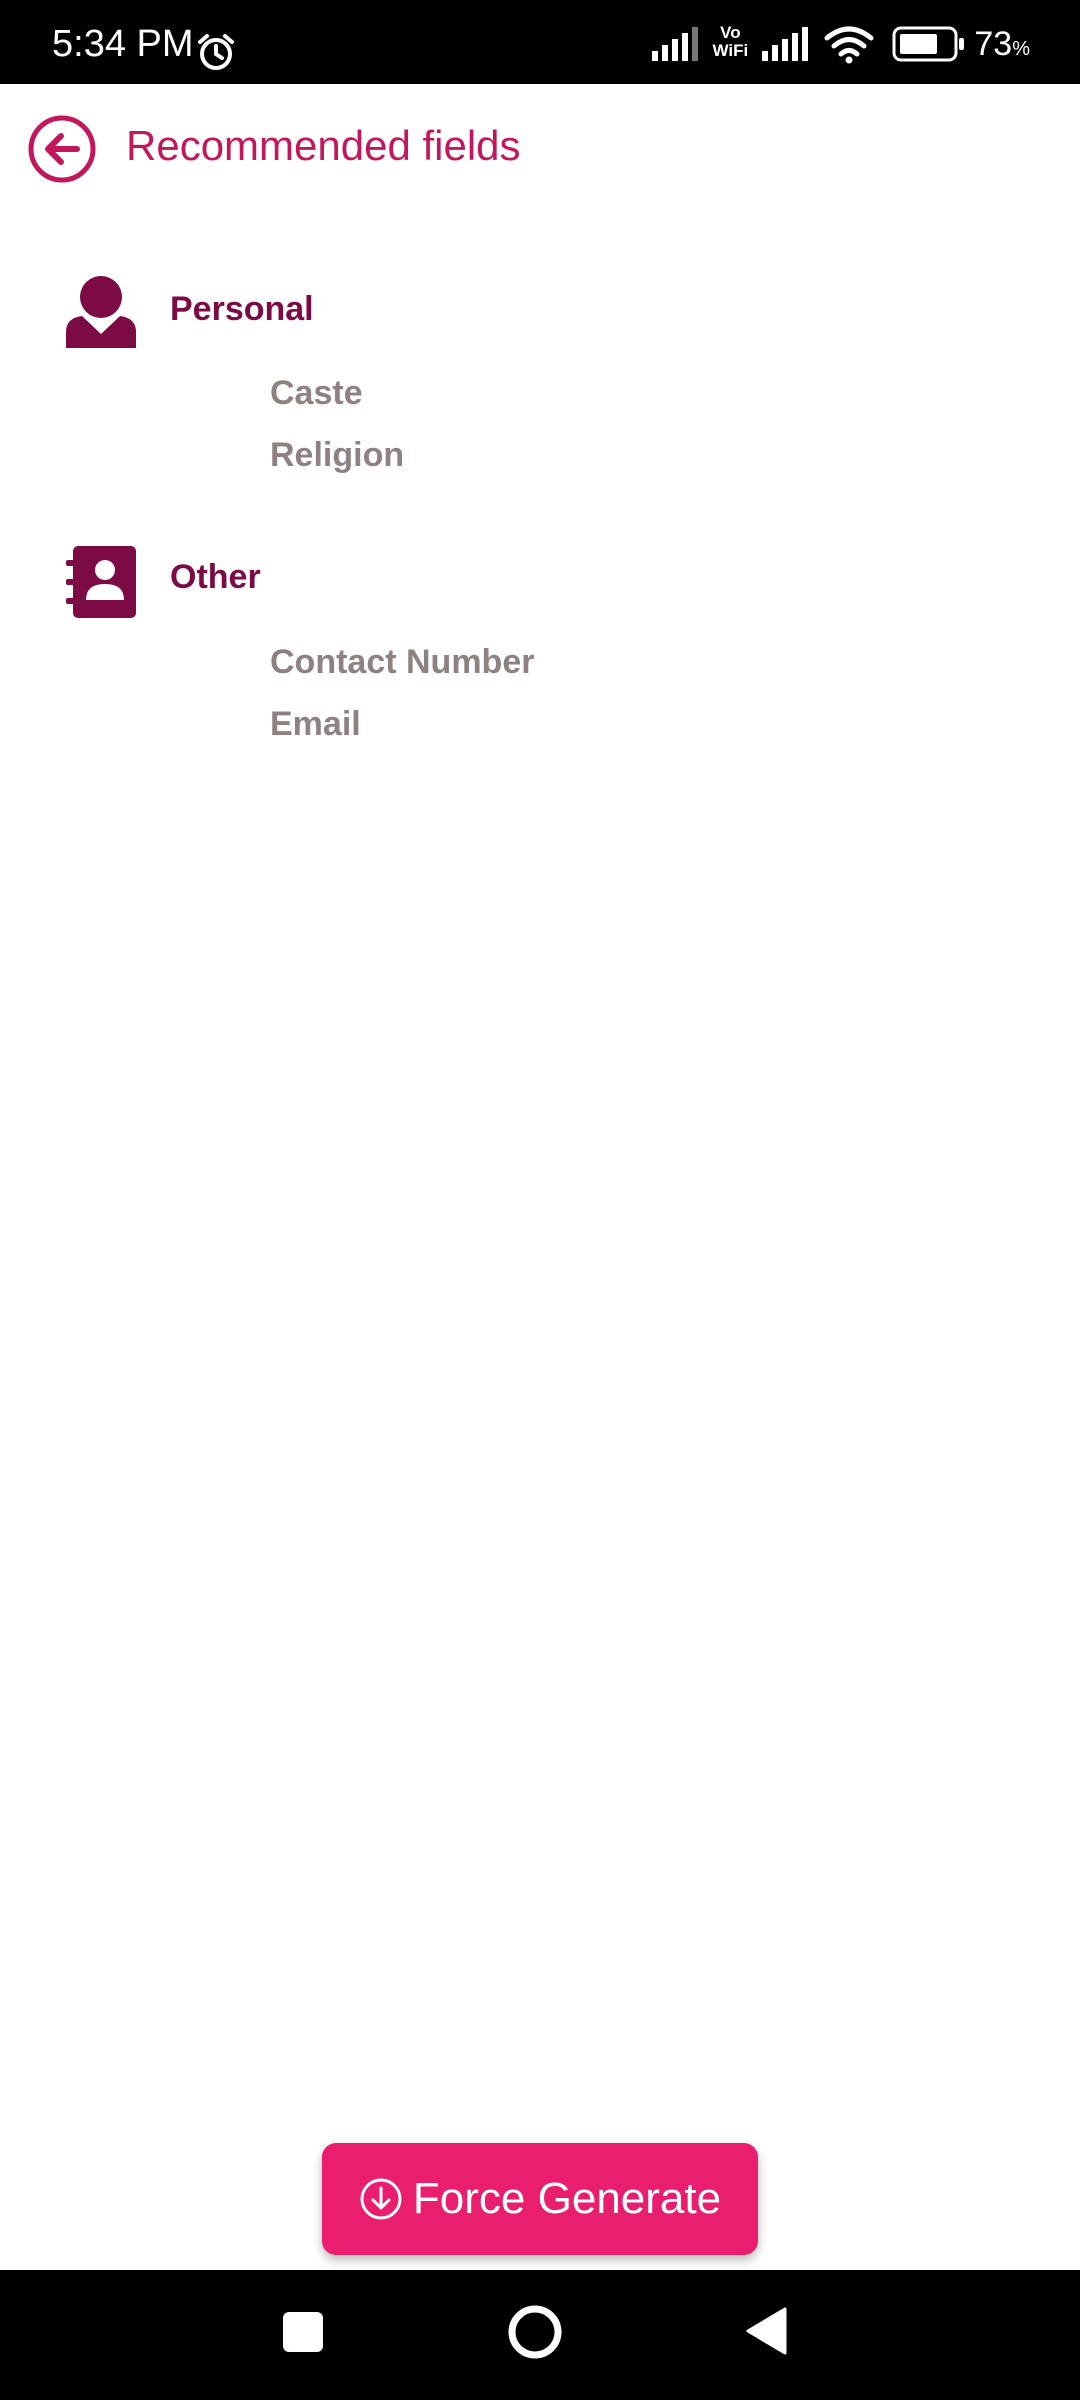  I want to click on person-icon, so click(101, 312).